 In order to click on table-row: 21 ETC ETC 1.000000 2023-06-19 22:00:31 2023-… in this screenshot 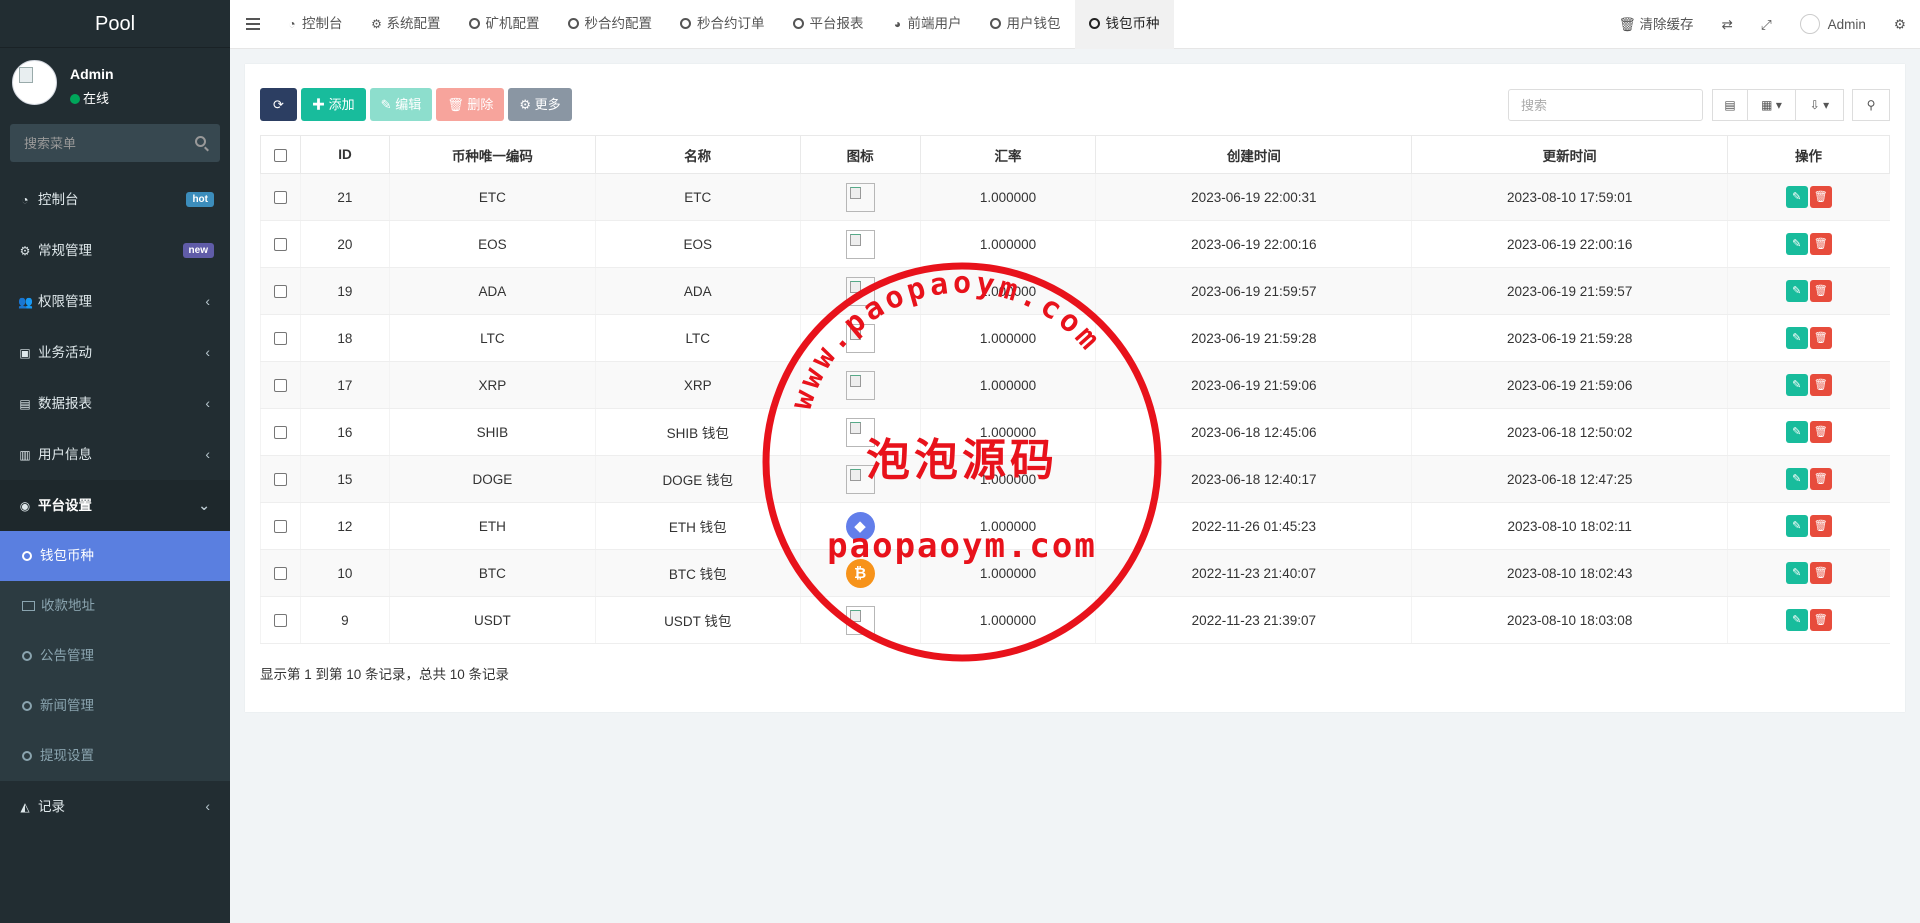, I will do `click(1075, 197)`.